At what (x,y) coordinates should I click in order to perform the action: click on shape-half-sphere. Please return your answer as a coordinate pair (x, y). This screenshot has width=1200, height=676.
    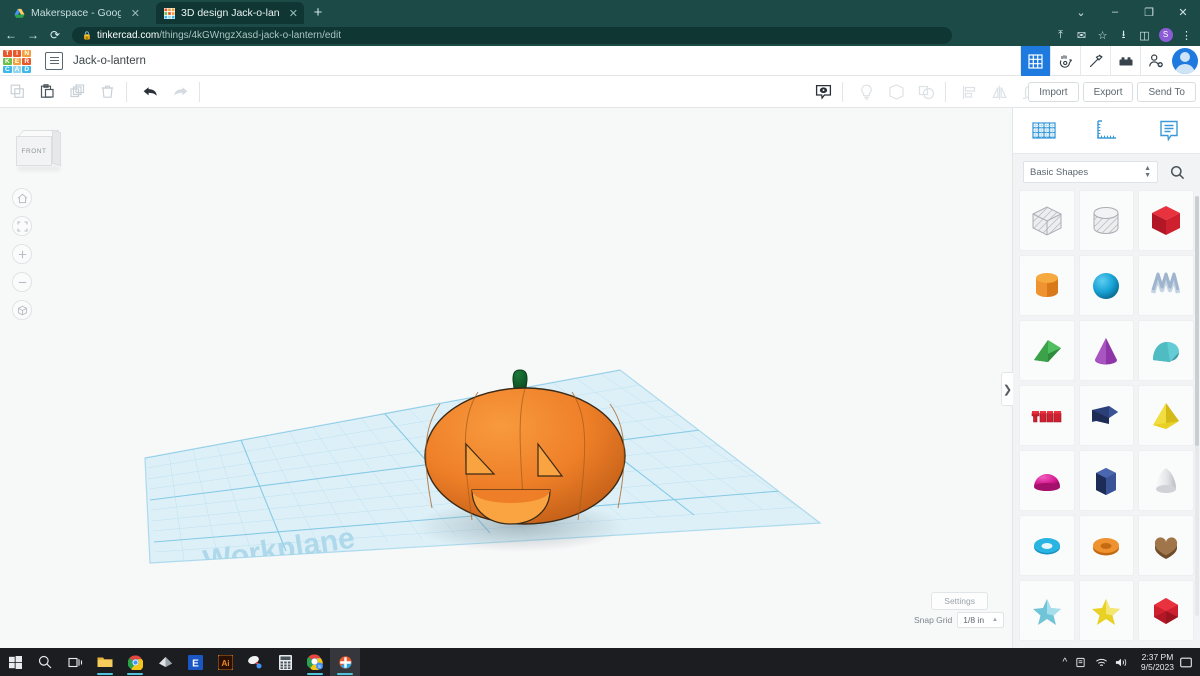
    Looking at the image, I should click on (1047, 480).